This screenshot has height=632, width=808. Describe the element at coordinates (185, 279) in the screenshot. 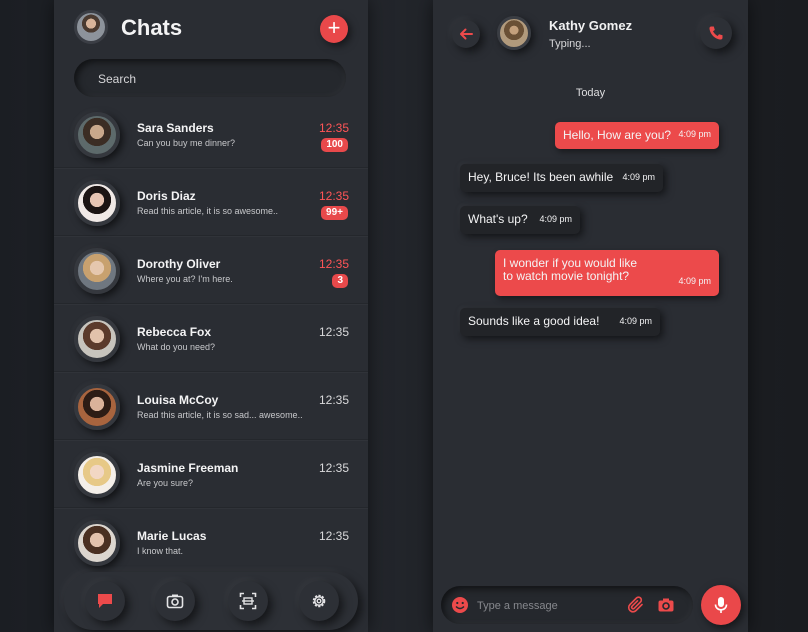

I see `message-preview: Where you at? I'm here.` at that location.